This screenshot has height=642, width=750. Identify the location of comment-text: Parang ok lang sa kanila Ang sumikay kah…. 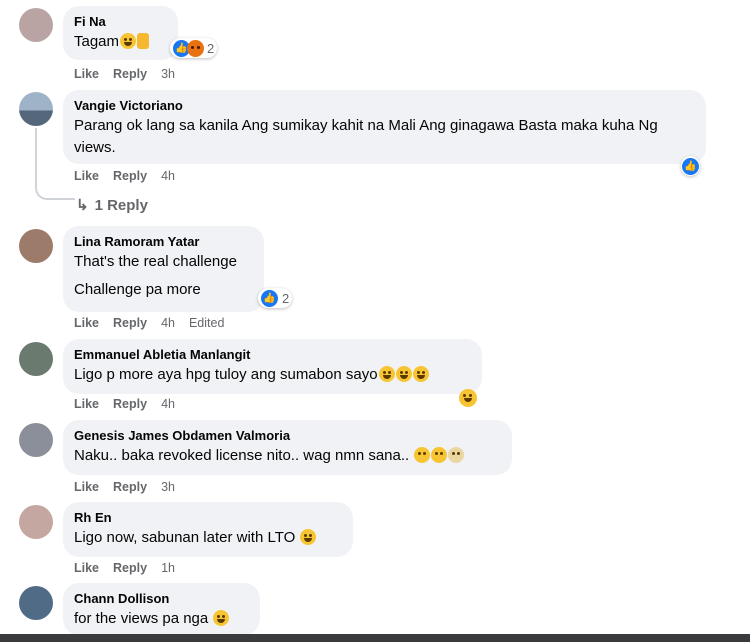
(366, 136).